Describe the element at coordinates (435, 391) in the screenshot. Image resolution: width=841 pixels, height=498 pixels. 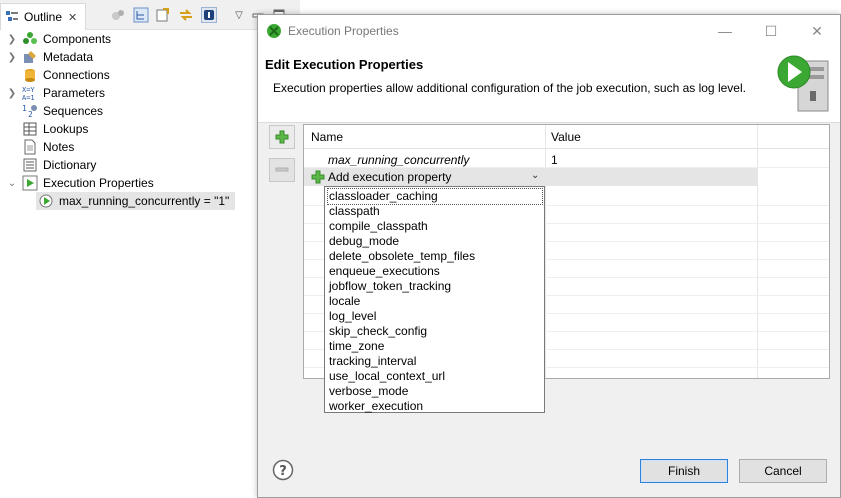
I see `dropdown-option: verbose_mode` at that location.